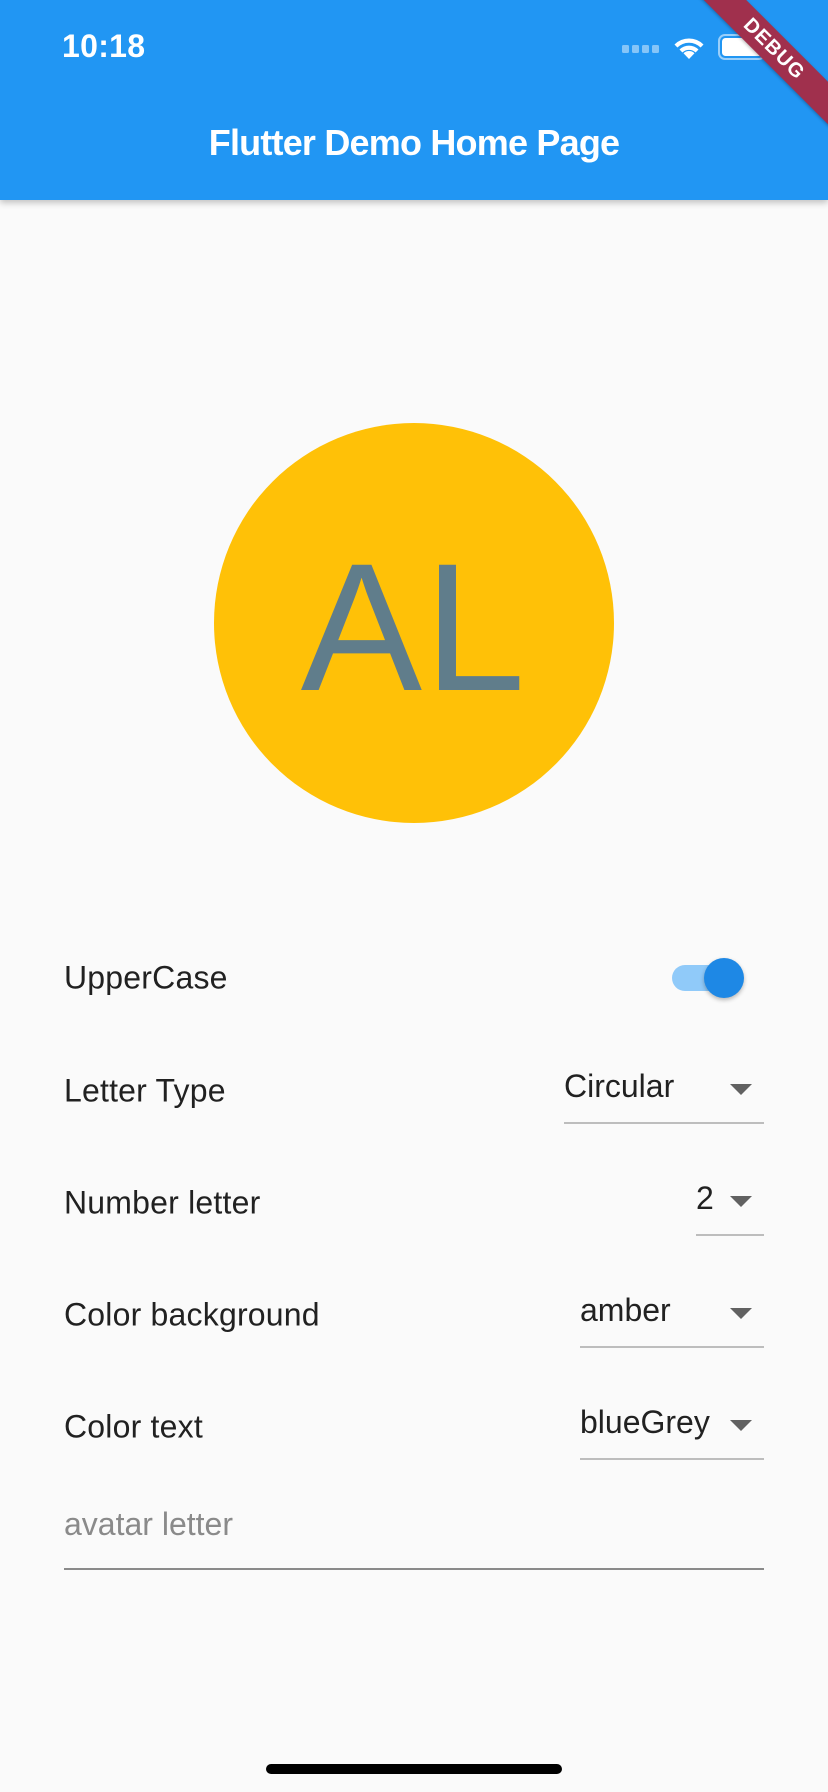  Describe the element at coordinates (133, 1426) in the screenshot. I see `color-text-label: Color text` at that location.